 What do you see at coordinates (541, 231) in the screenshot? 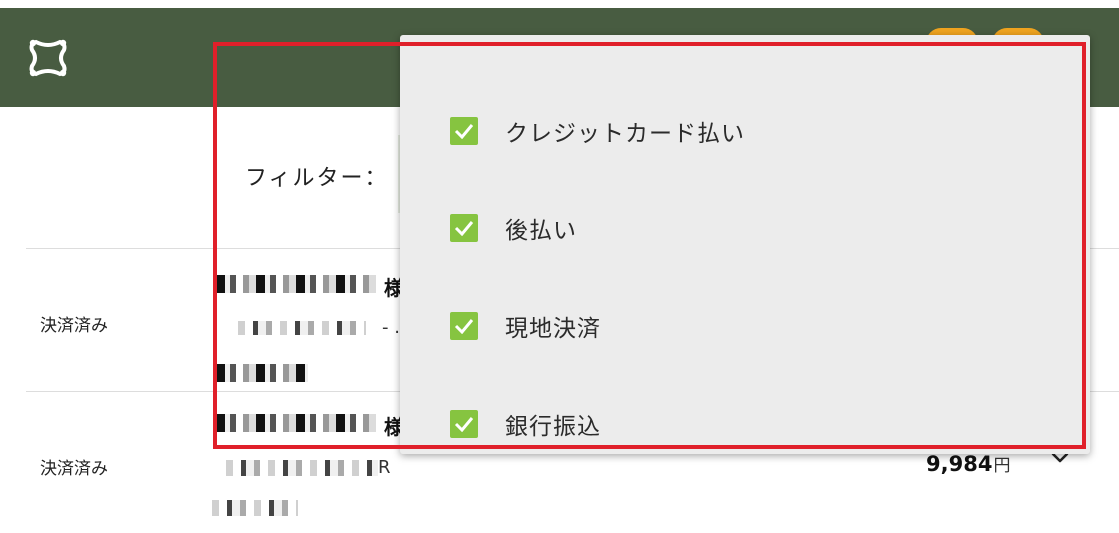
I see `option-label: 後払い` at bounding box center [541, 231].